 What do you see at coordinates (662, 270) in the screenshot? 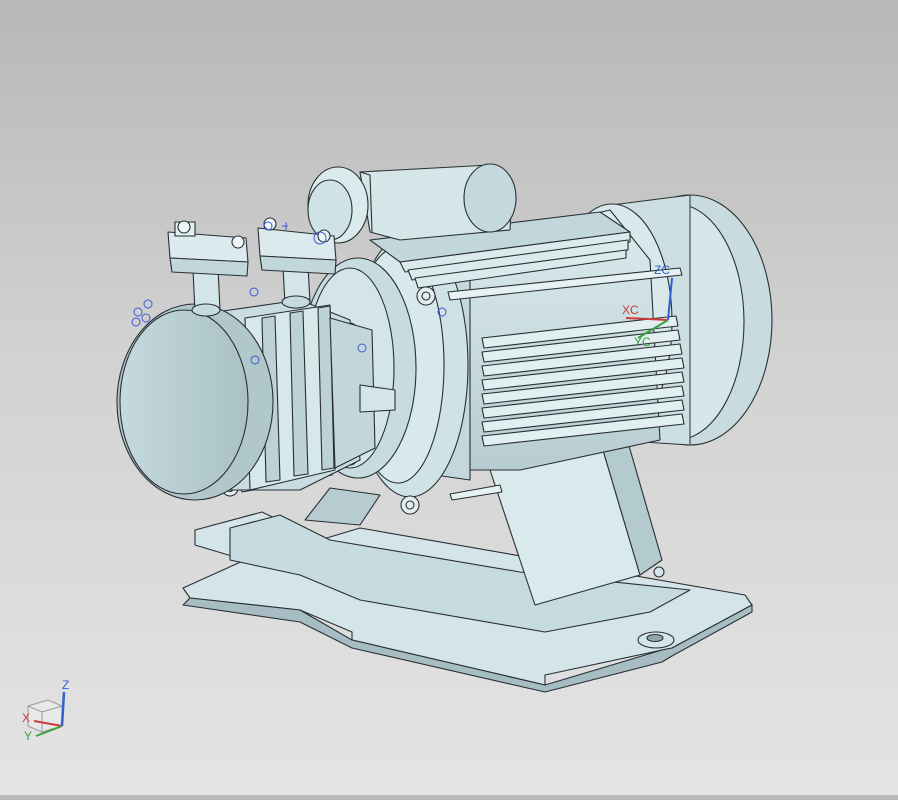
I see `wcs-zc-label: ZC` at bounding box center [662, 270].